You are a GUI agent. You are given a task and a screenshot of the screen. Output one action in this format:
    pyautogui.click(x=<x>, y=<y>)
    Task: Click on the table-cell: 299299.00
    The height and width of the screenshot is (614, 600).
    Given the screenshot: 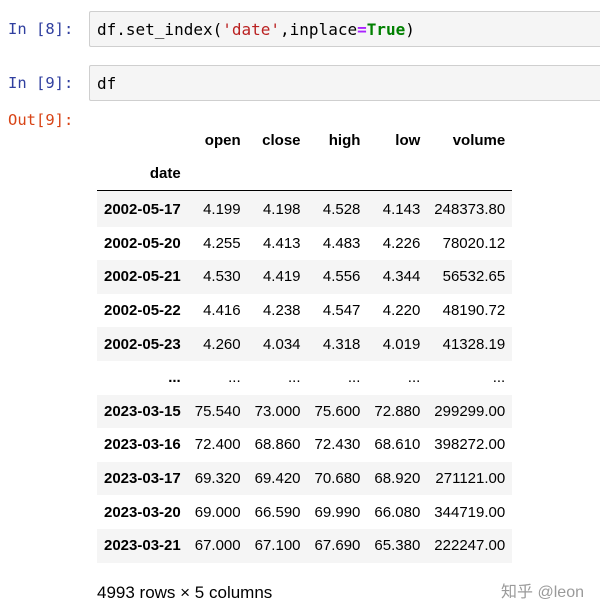 What is the action you would take?
    pyautogui.click(x=470, y=411)
    